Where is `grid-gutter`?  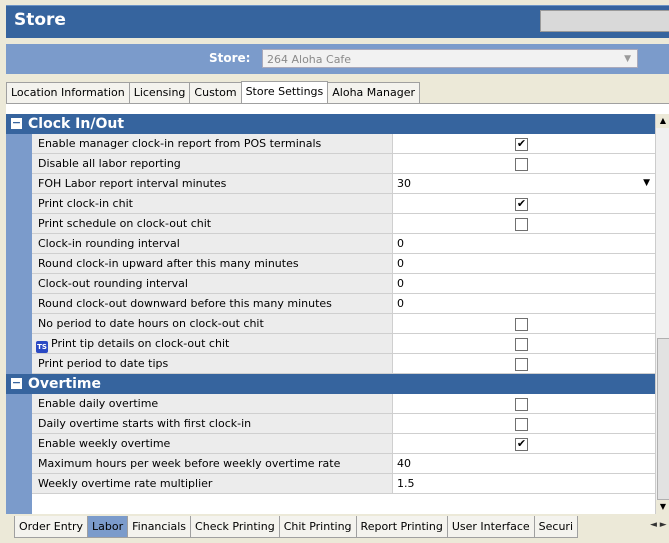 grid-gutter is located at coordinates (19, 314).